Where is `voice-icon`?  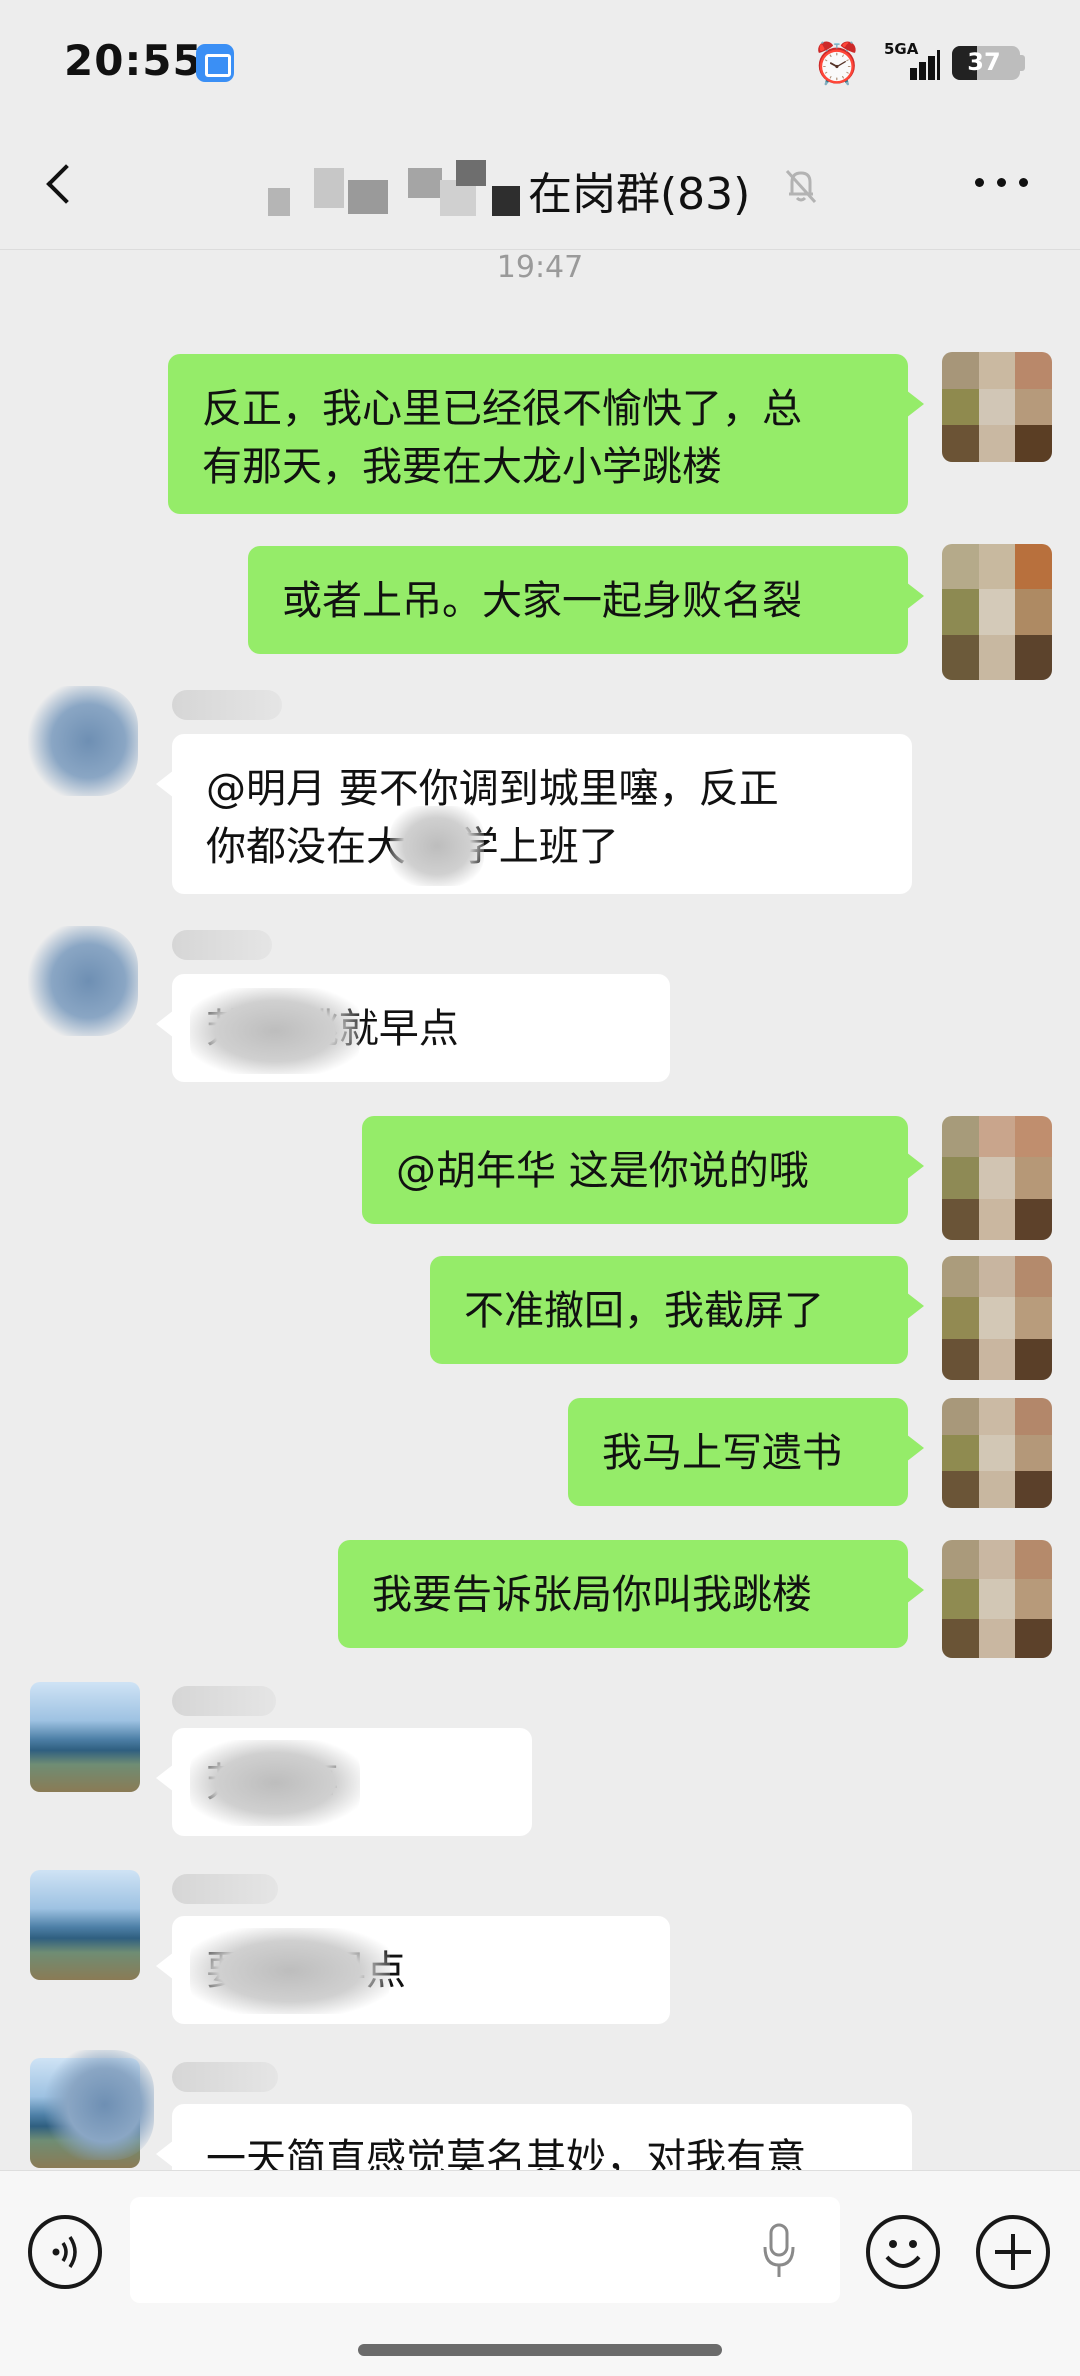 voice-icon is located at coordinates (65, 2252).